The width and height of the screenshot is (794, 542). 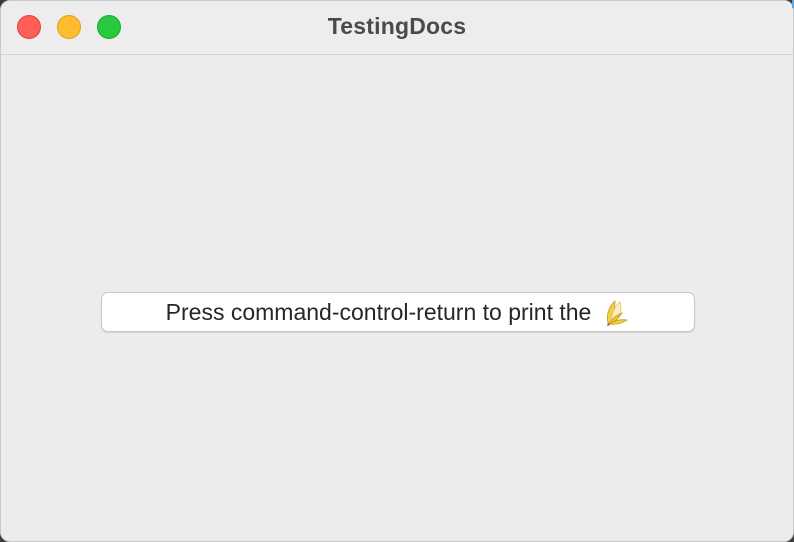 What do you see at coordinates (615, 312) in the screenshot?
I see `banana-icon` at bounding box center [615, 312].